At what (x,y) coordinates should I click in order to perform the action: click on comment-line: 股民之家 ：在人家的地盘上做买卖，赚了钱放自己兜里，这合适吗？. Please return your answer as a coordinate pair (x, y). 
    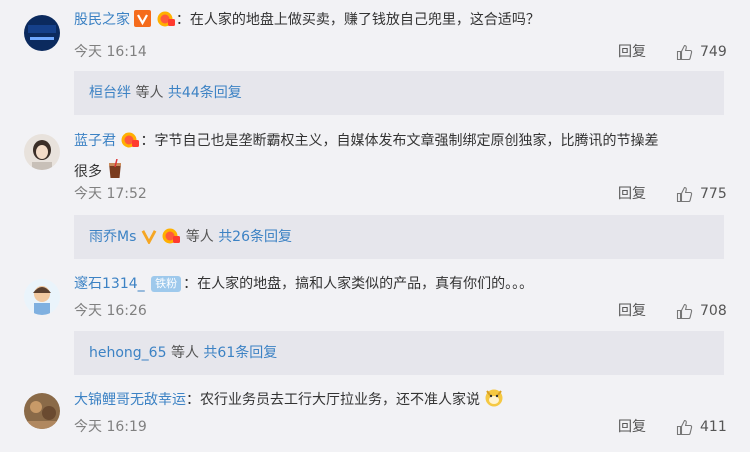
    Looking at the image, I should click on (402, 22).